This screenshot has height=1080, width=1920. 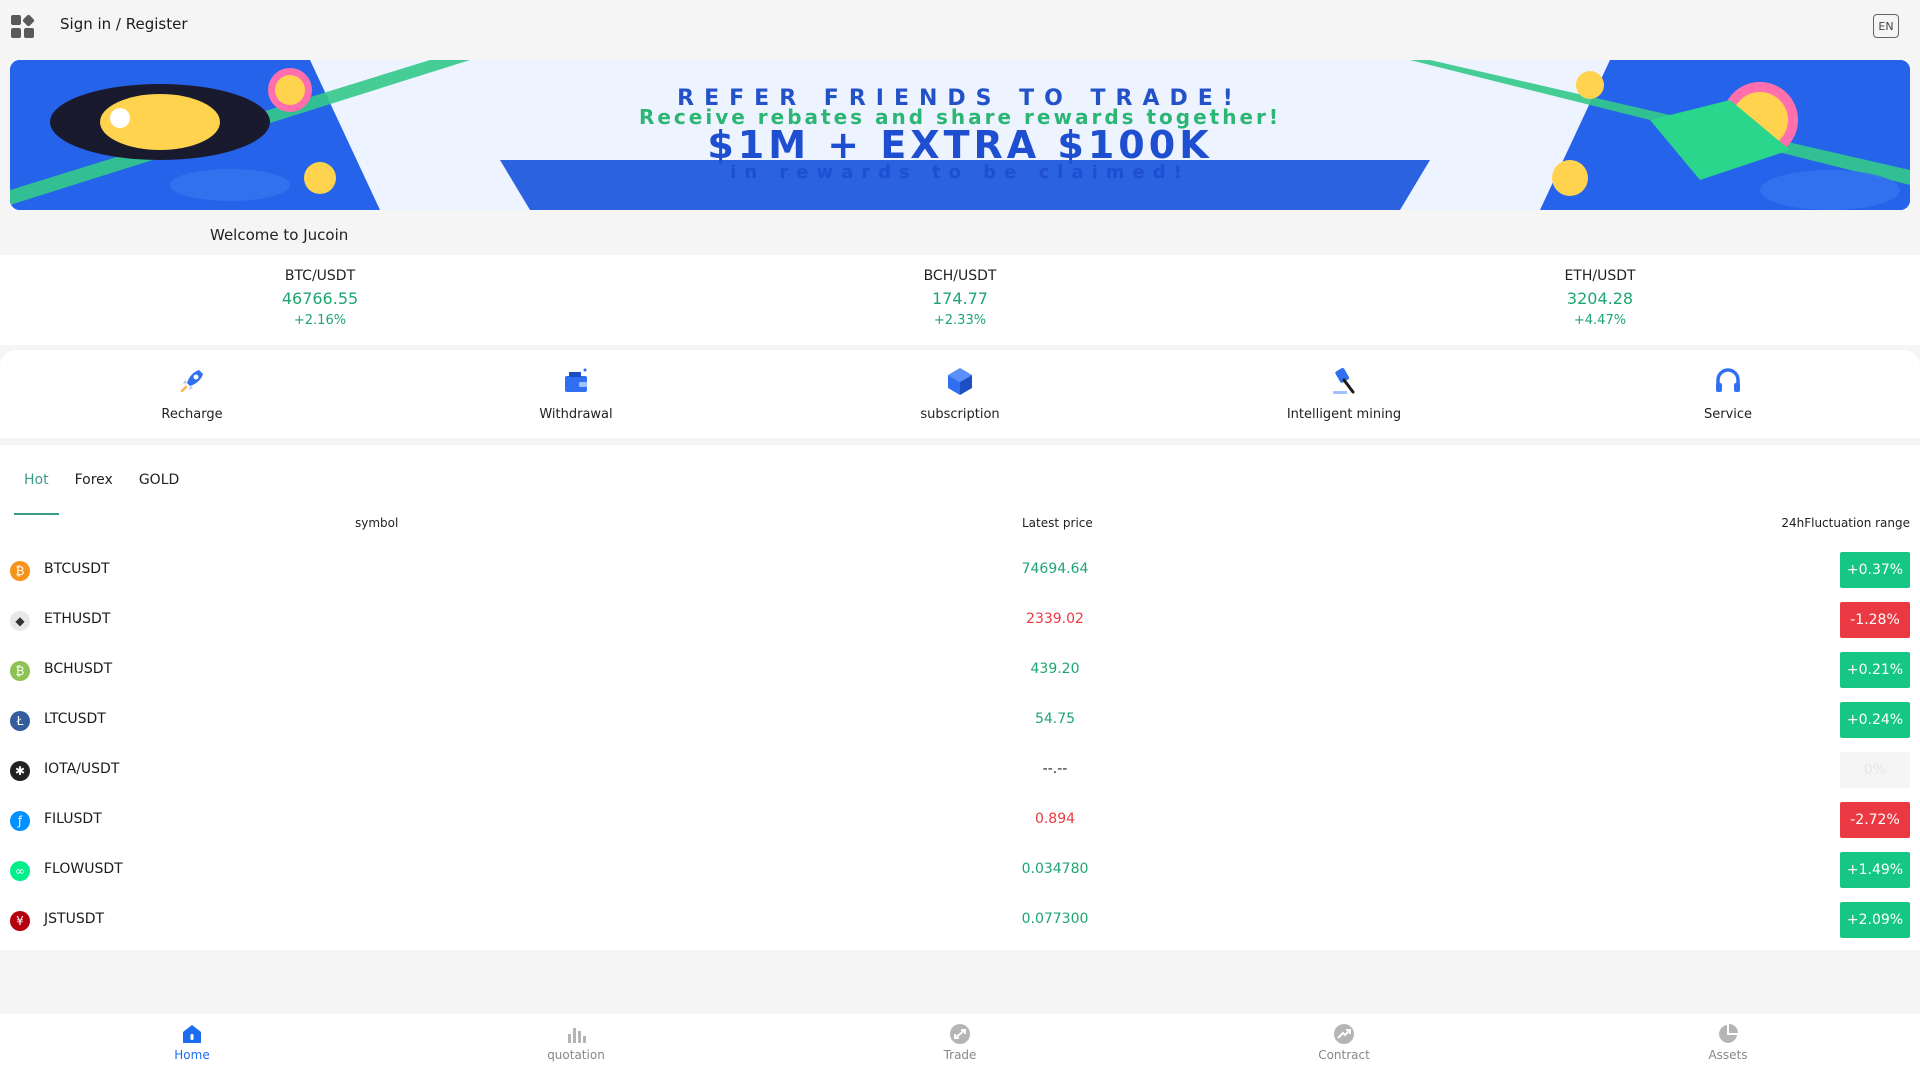 What do you see at coordinates (1055, 669) in the screenshot?
I see `row-price: 439.20` at bounding box center [1055, 669].